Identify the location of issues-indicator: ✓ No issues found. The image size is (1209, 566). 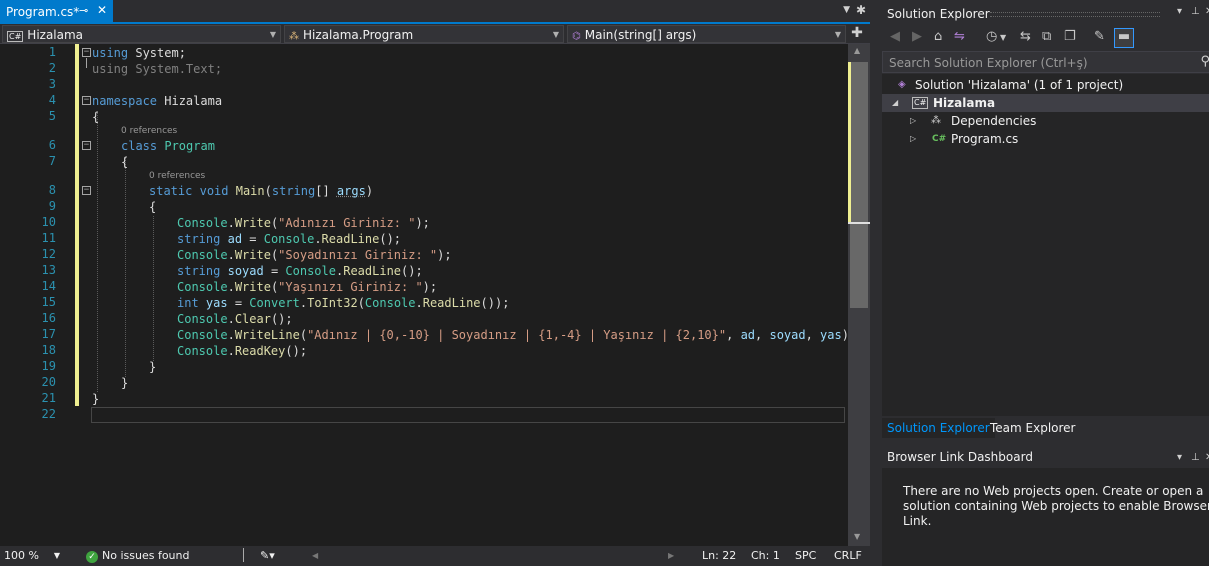
(137, 556).